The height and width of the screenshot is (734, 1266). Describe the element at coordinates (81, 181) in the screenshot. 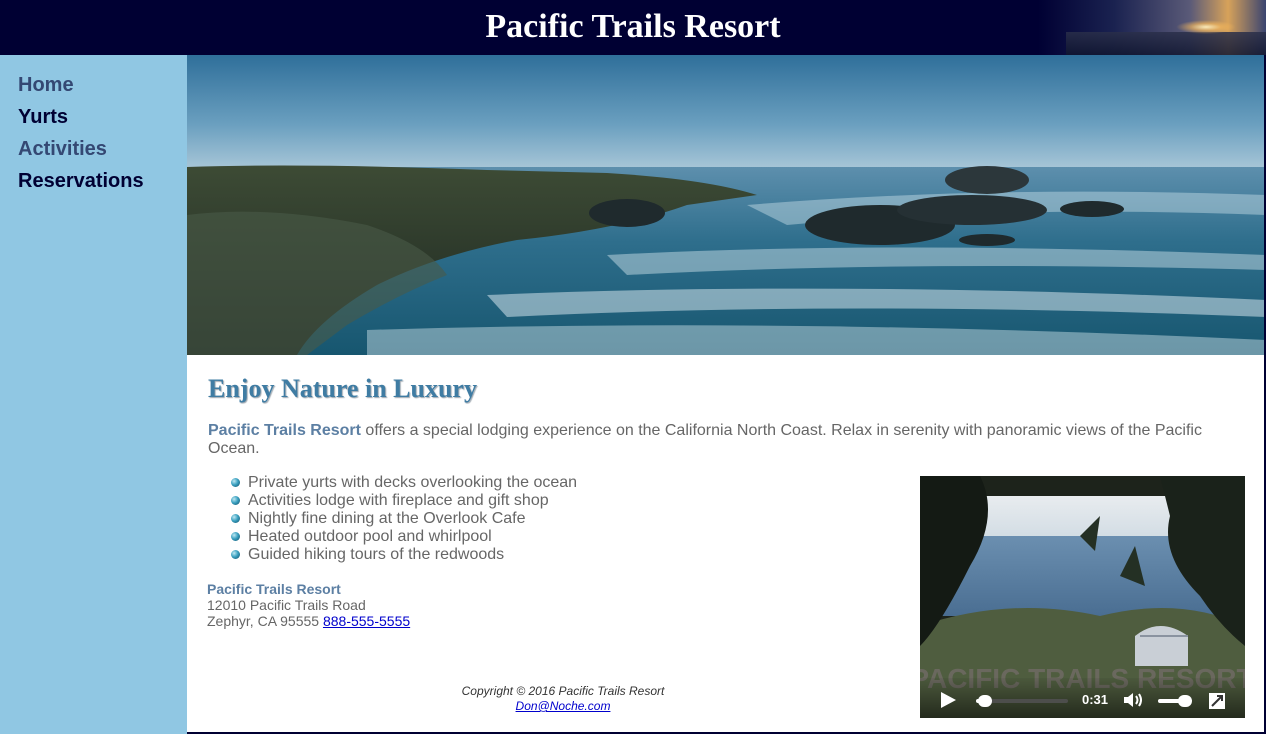

I see `nav-link-reservations: Reservations` at that location.